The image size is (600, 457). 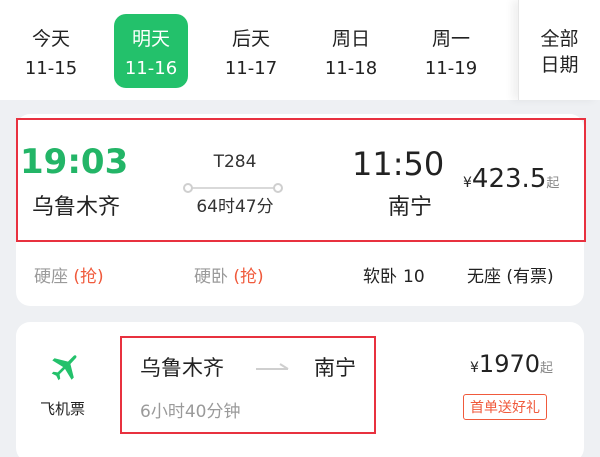 I want to click on flight-to: 南宁, so click(x=335, y=368).